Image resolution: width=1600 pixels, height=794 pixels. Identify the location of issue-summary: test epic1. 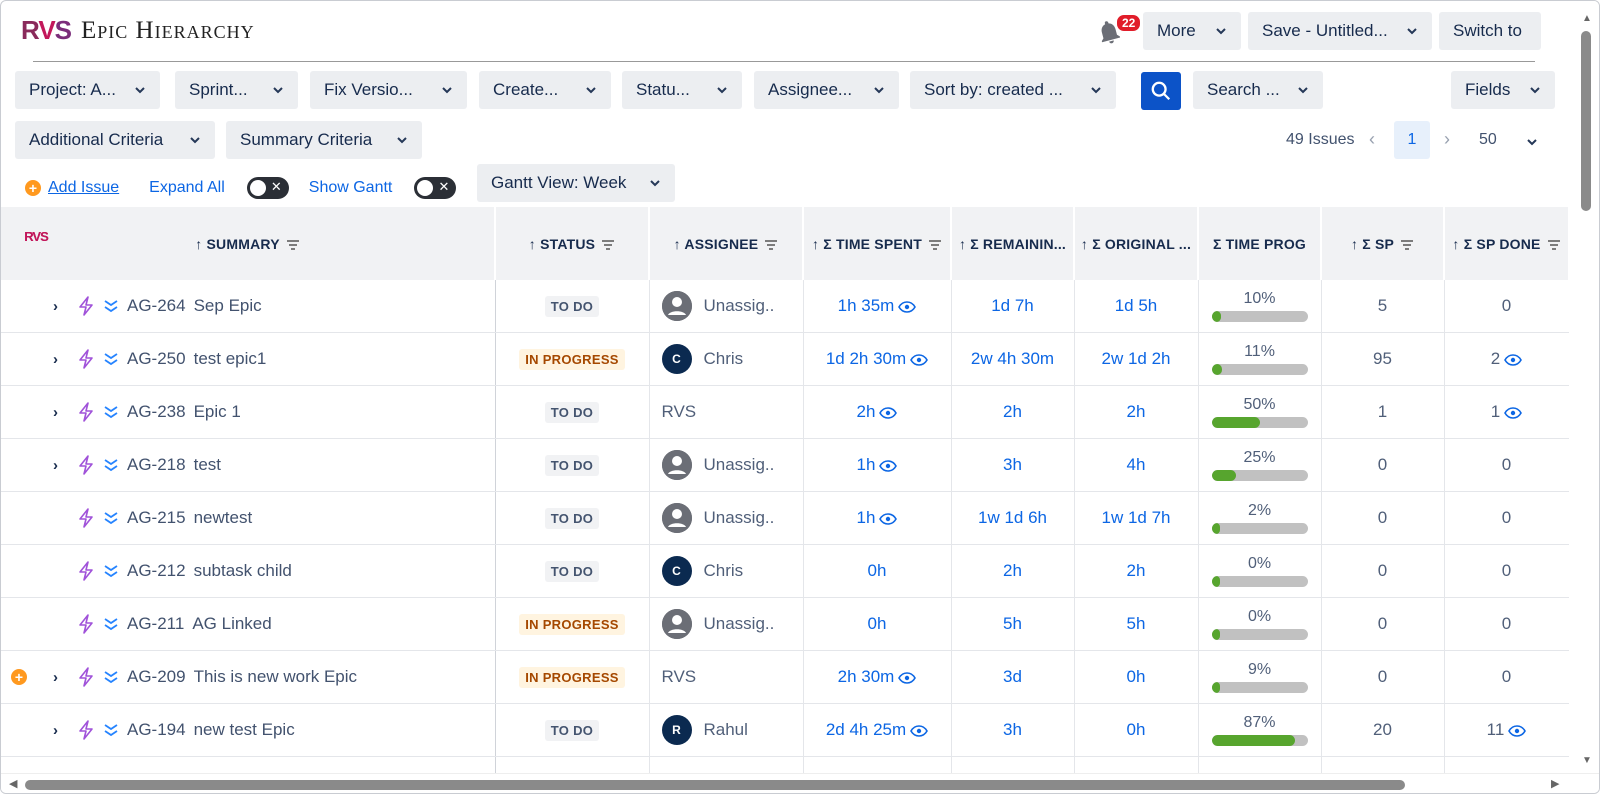
(230, 359).